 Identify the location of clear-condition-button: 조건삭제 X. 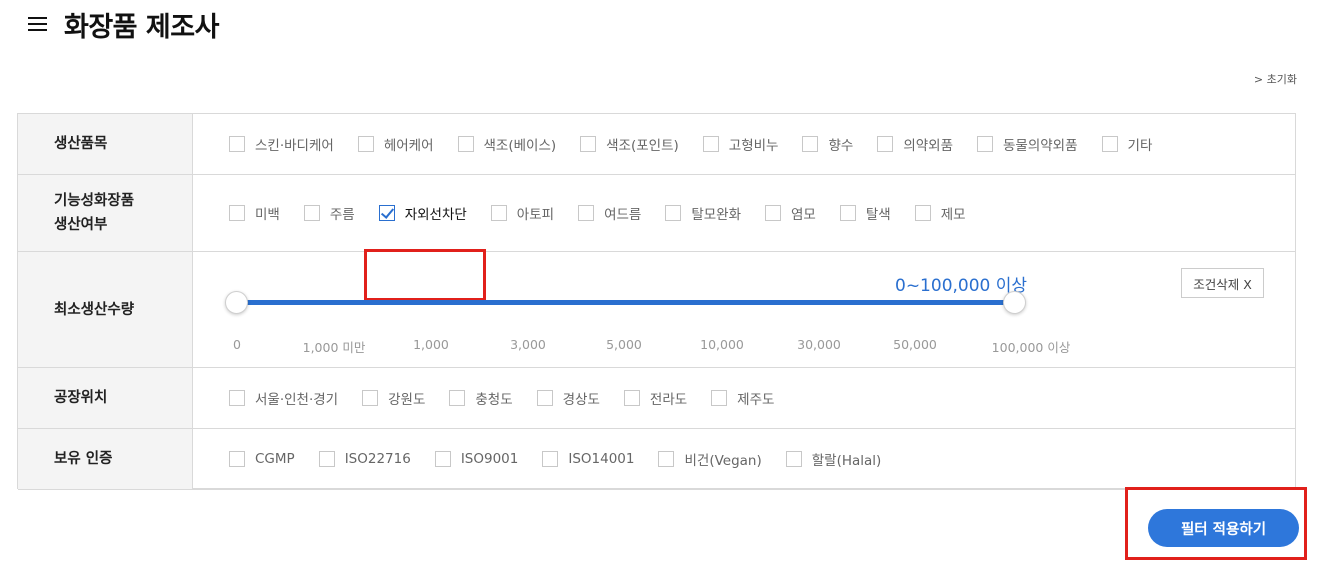
(1222, 283).